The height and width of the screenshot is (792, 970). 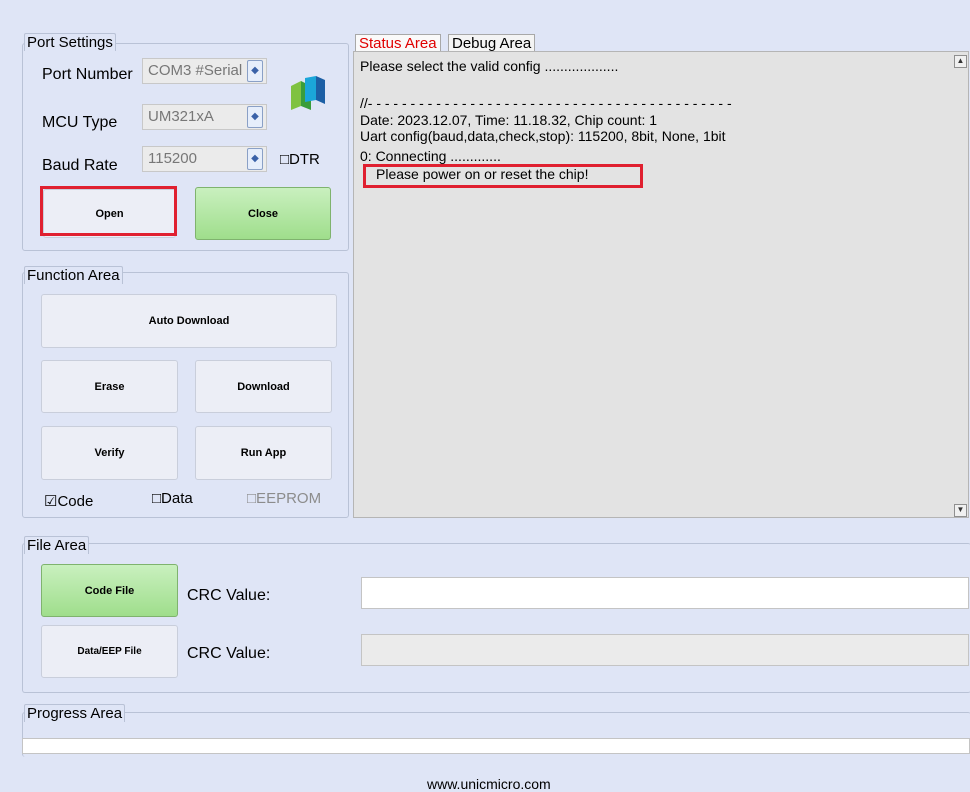 What do you see at coordinates (300, 159) in the screenshot?
I see `dtr-checkbox: □DTR` at bounding box center [300, 159].